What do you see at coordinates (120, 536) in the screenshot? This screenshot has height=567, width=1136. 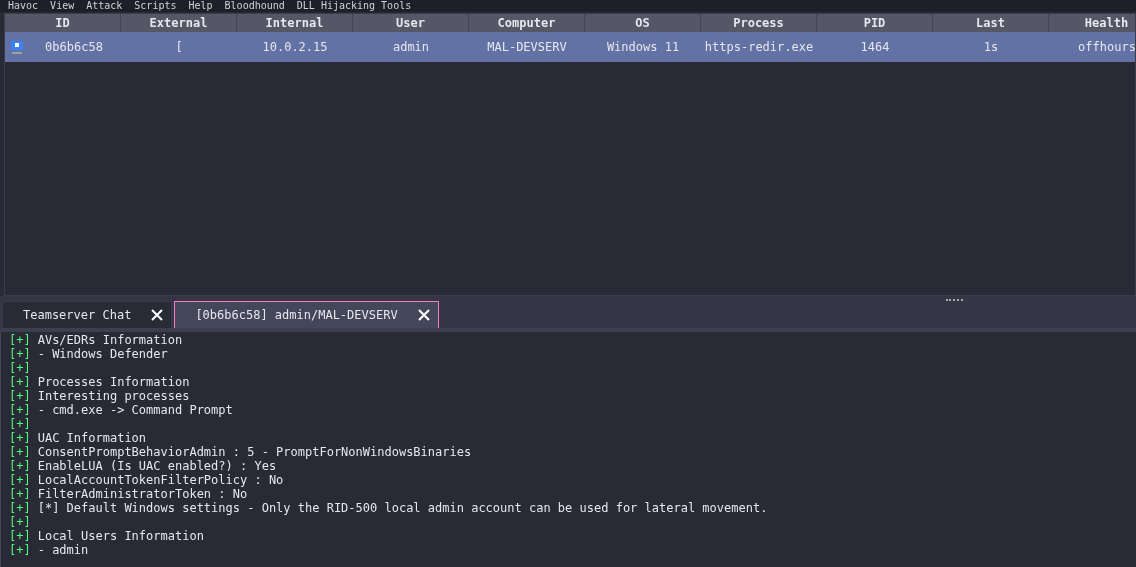 I see `log-text: Local Users Information` at bounding box center [120, 536].